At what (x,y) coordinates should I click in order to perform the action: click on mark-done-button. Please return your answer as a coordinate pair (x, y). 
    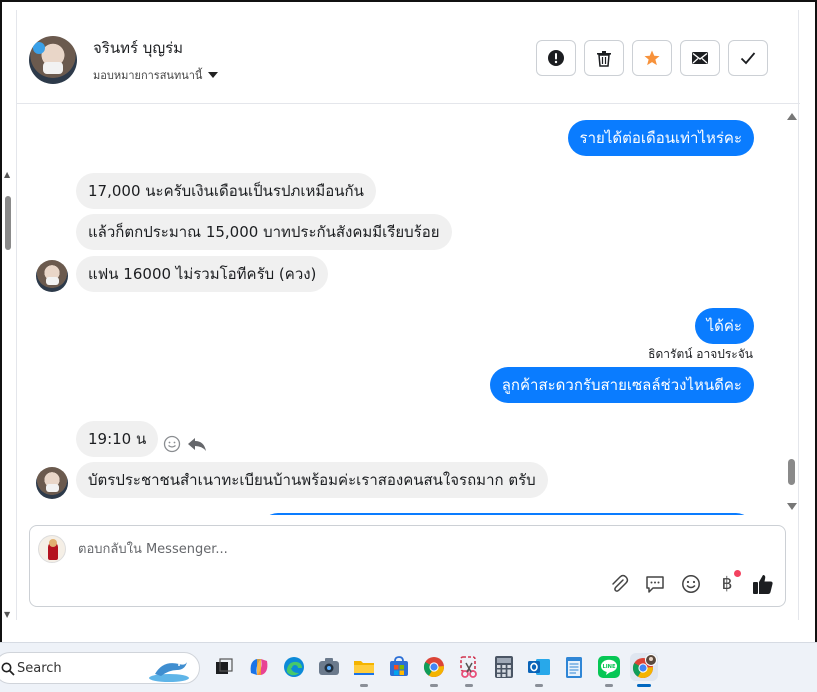
    Looking at the image, I should click on (748, 58).